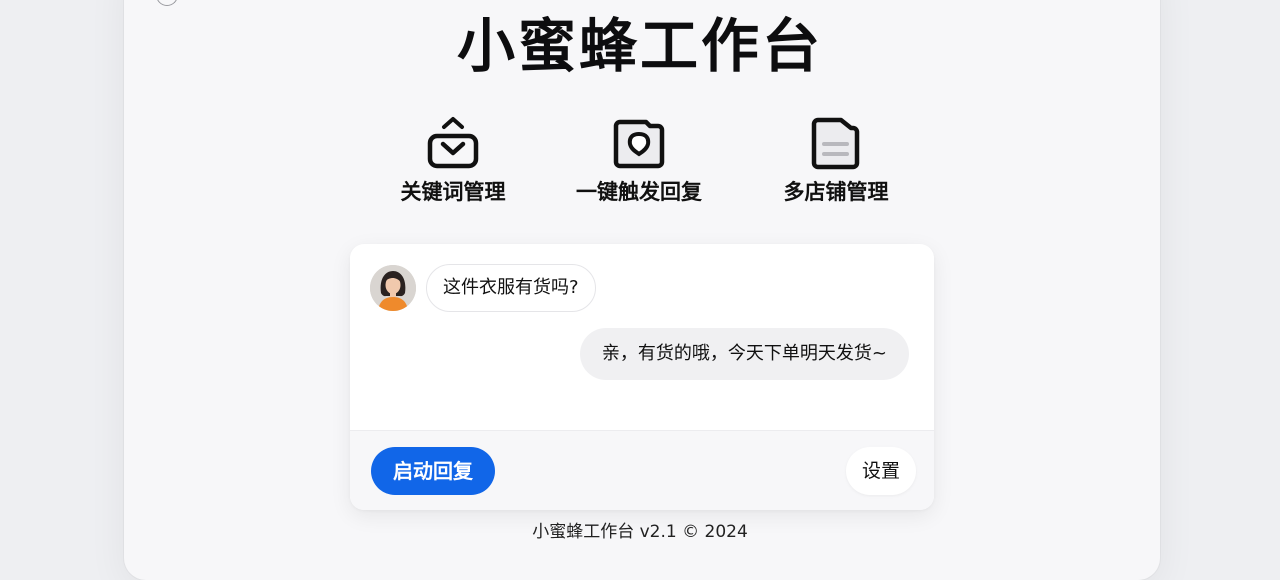 Image resolution: width=1280 pixels, height=580 pixels. I want to click on camera-icon, so click(639, 144).